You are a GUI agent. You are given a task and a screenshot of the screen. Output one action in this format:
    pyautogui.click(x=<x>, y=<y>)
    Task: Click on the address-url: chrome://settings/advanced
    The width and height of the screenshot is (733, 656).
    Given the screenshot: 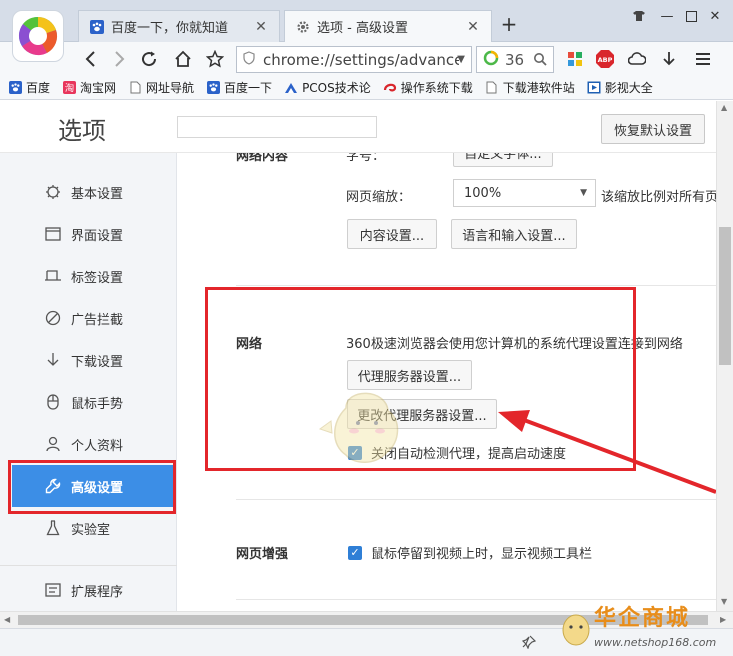 What is the action you would take?
    pyautogui.click(x=361, y=59)
    